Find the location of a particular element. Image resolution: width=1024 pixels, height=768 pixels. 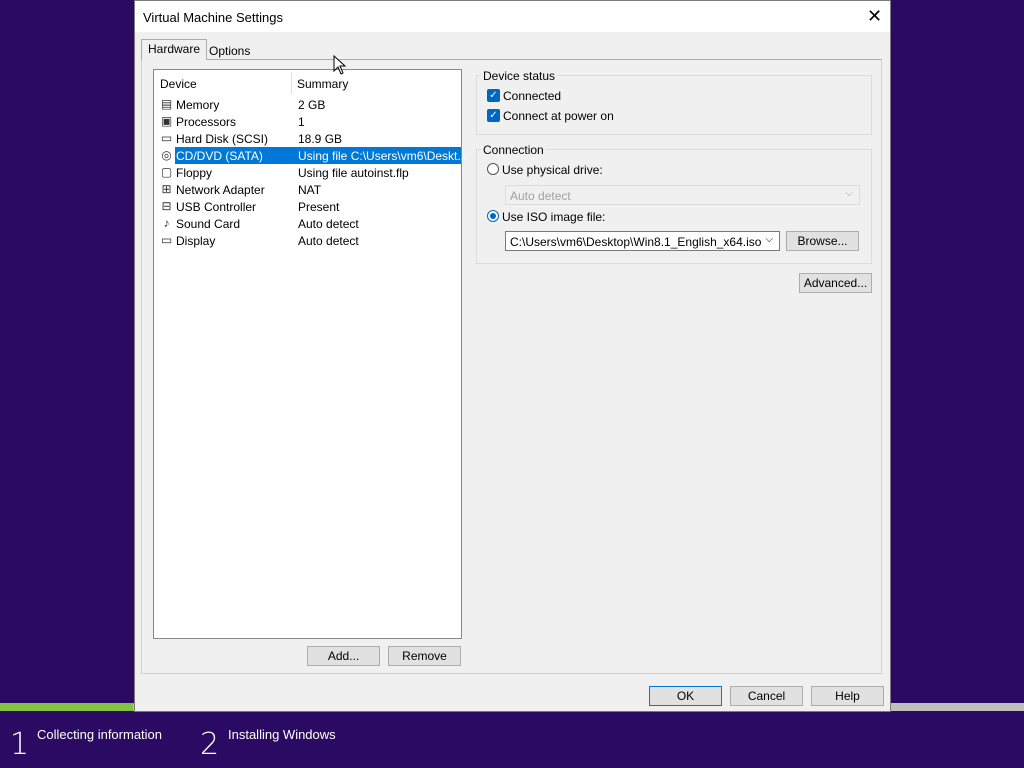

device-row-floppy: ▢ Floppy Using file autoinst.flp is located at coordinates (308, 172).